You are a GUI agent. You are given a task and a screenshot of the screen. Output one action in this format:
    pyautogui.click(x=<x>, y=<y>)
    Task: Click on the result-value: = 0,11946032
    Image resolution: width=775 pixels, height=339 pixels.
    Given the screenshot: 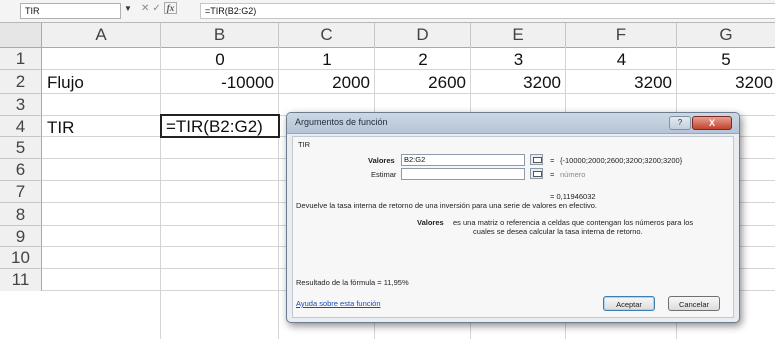 What is the action you would take?
    pyautogui.click(x=573, y=196)
    